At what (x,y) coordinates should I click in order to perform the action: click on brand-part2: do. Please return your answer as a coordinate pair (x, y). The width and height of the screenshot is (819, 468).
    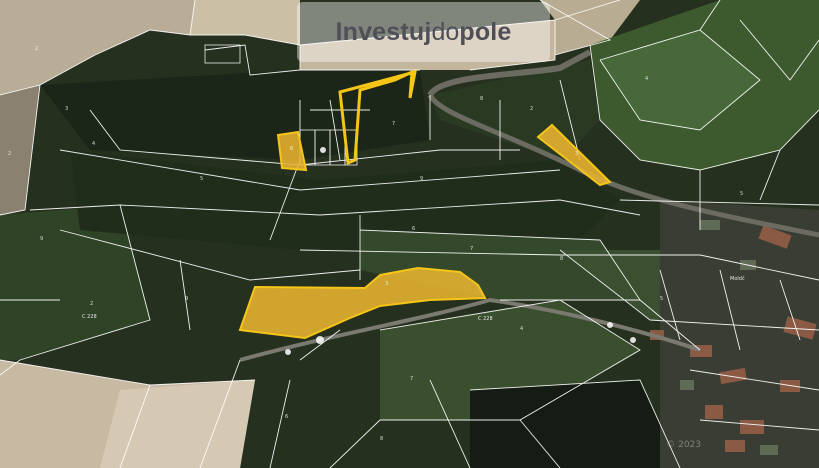
    Looking at the image, I should click on (445, 31).